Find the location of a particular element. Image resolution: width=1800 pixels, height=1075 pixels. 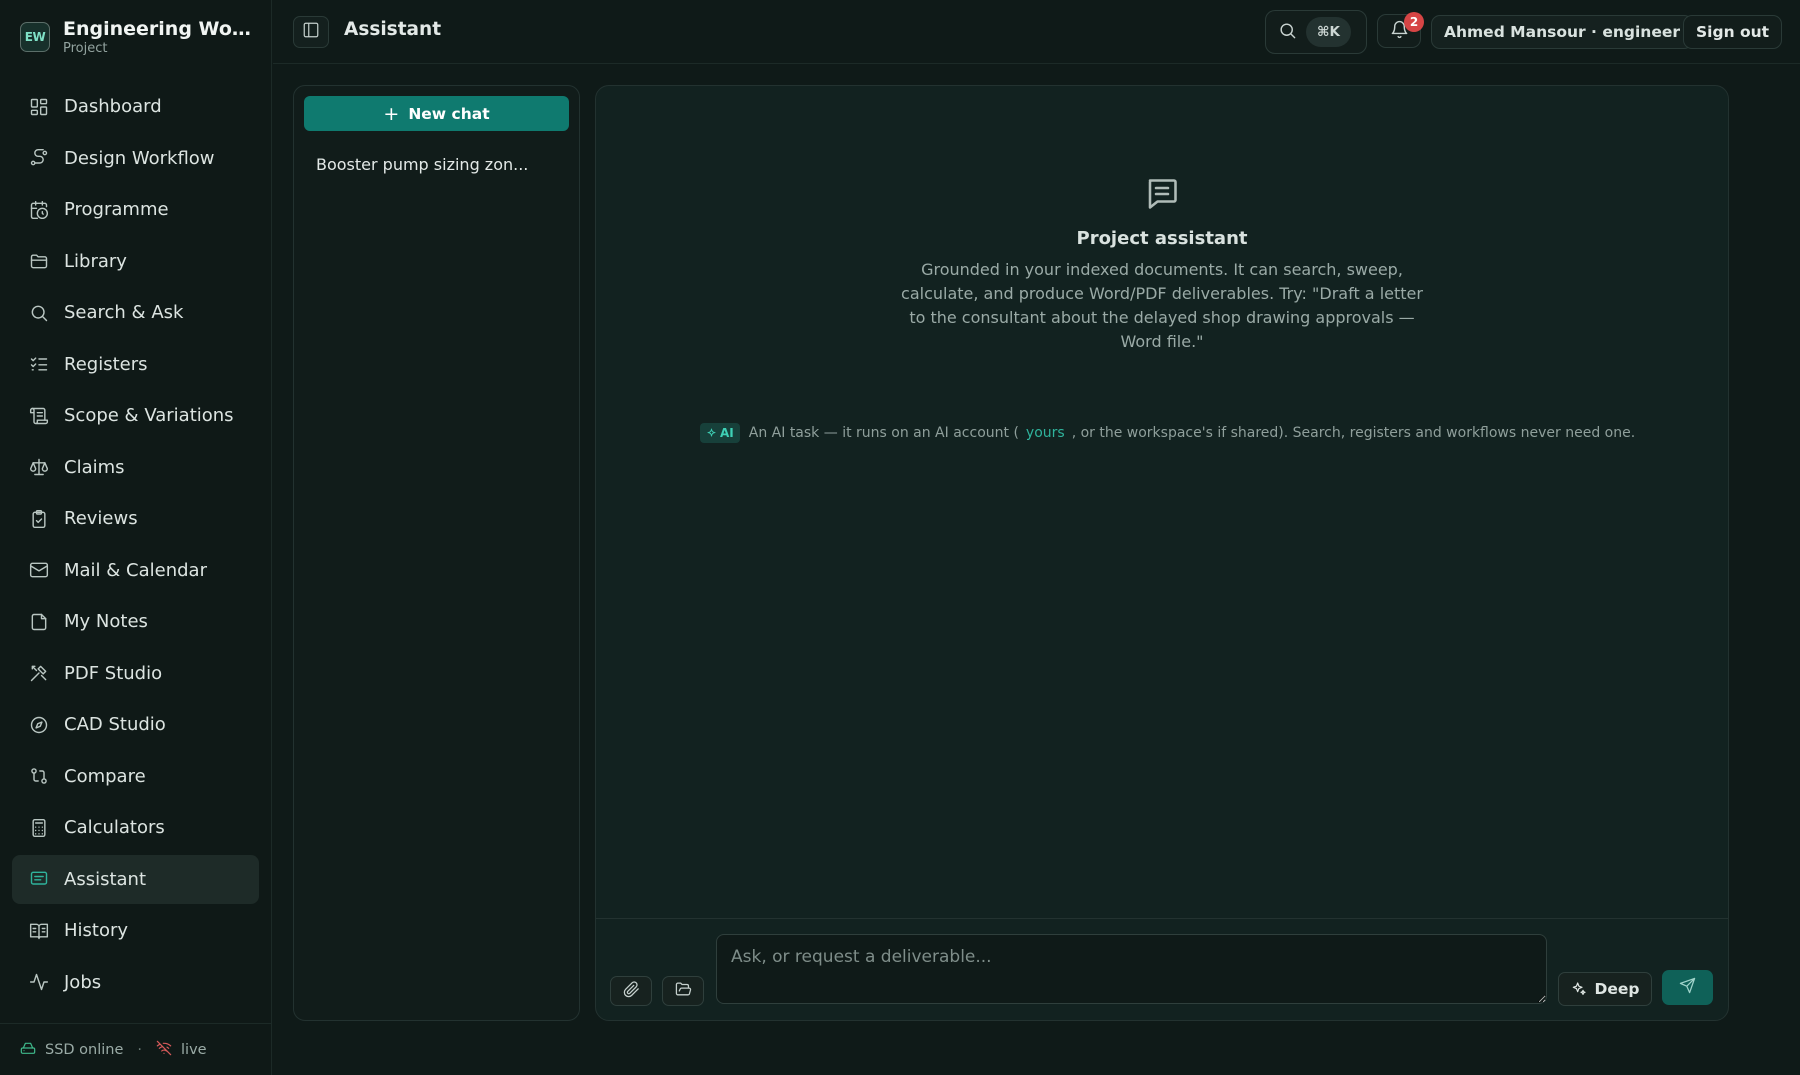

sidebar-item-label: Registers is located at coordinates (106, 364).